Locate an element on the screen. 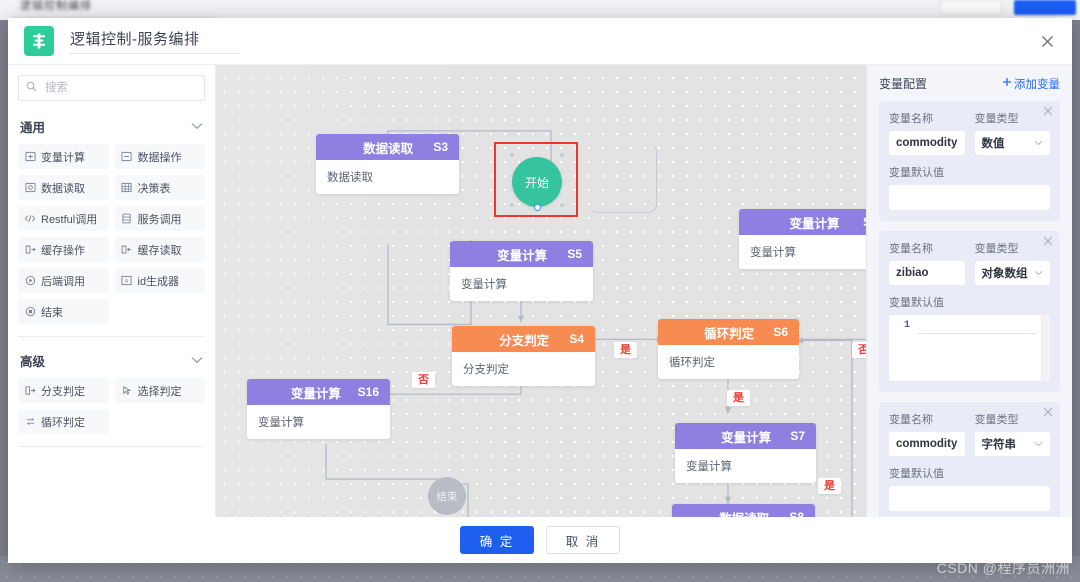 The height and width of the screenshot is (582, 1080). palette-item-label: Restful调用 is located at coordinates (69, 219).